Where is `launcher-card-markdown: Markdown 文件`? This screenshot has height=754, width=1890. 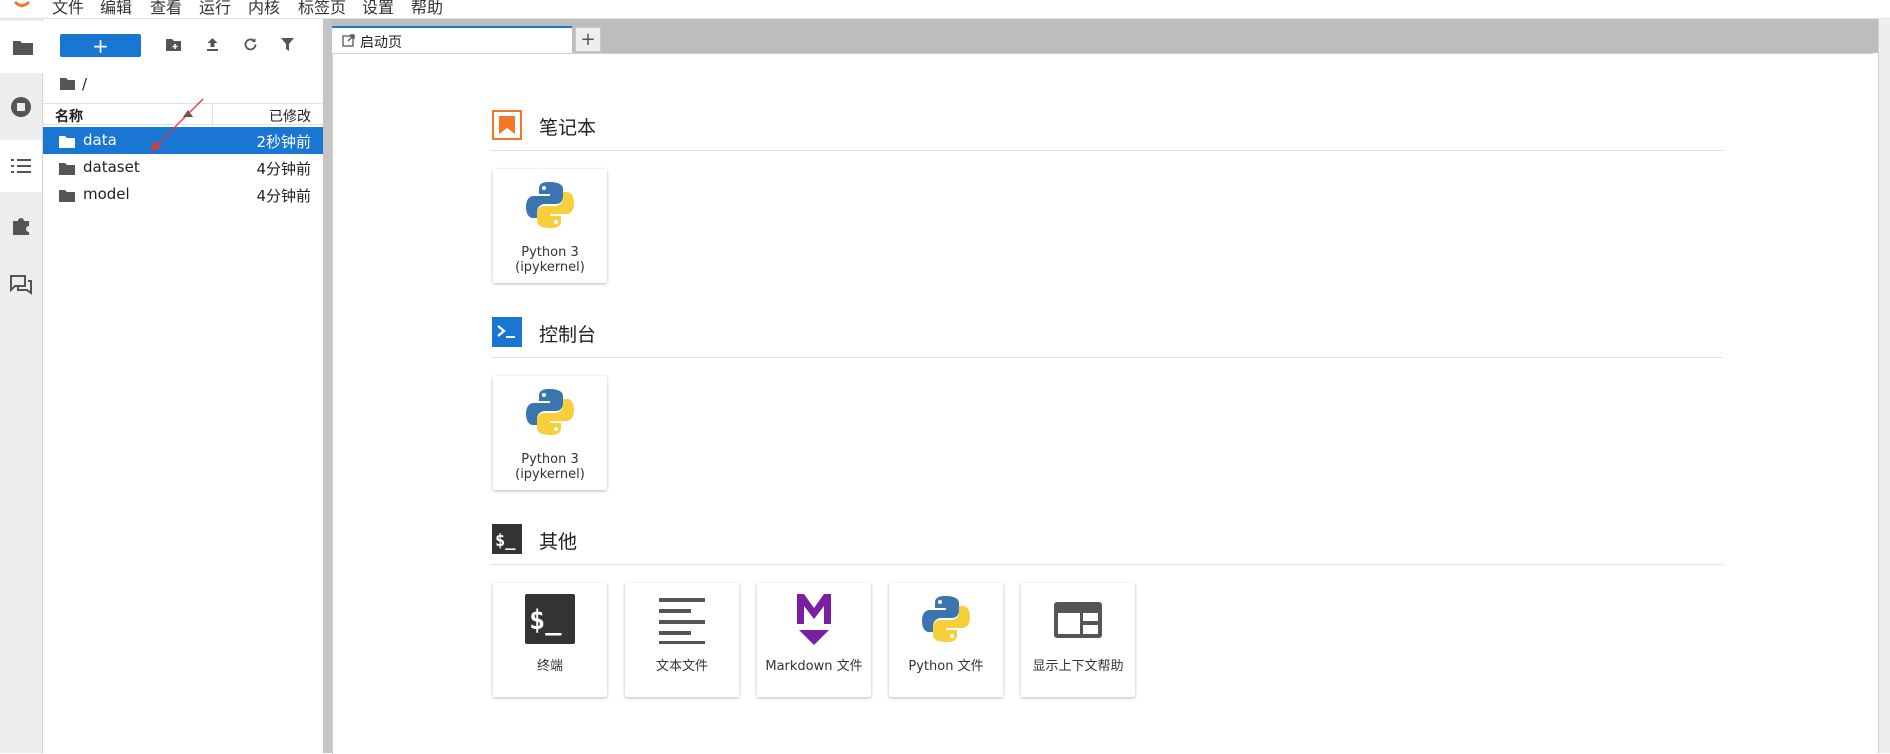
launcher-card-markdown: Markdown 文件 is located at coordinates (814, 640).